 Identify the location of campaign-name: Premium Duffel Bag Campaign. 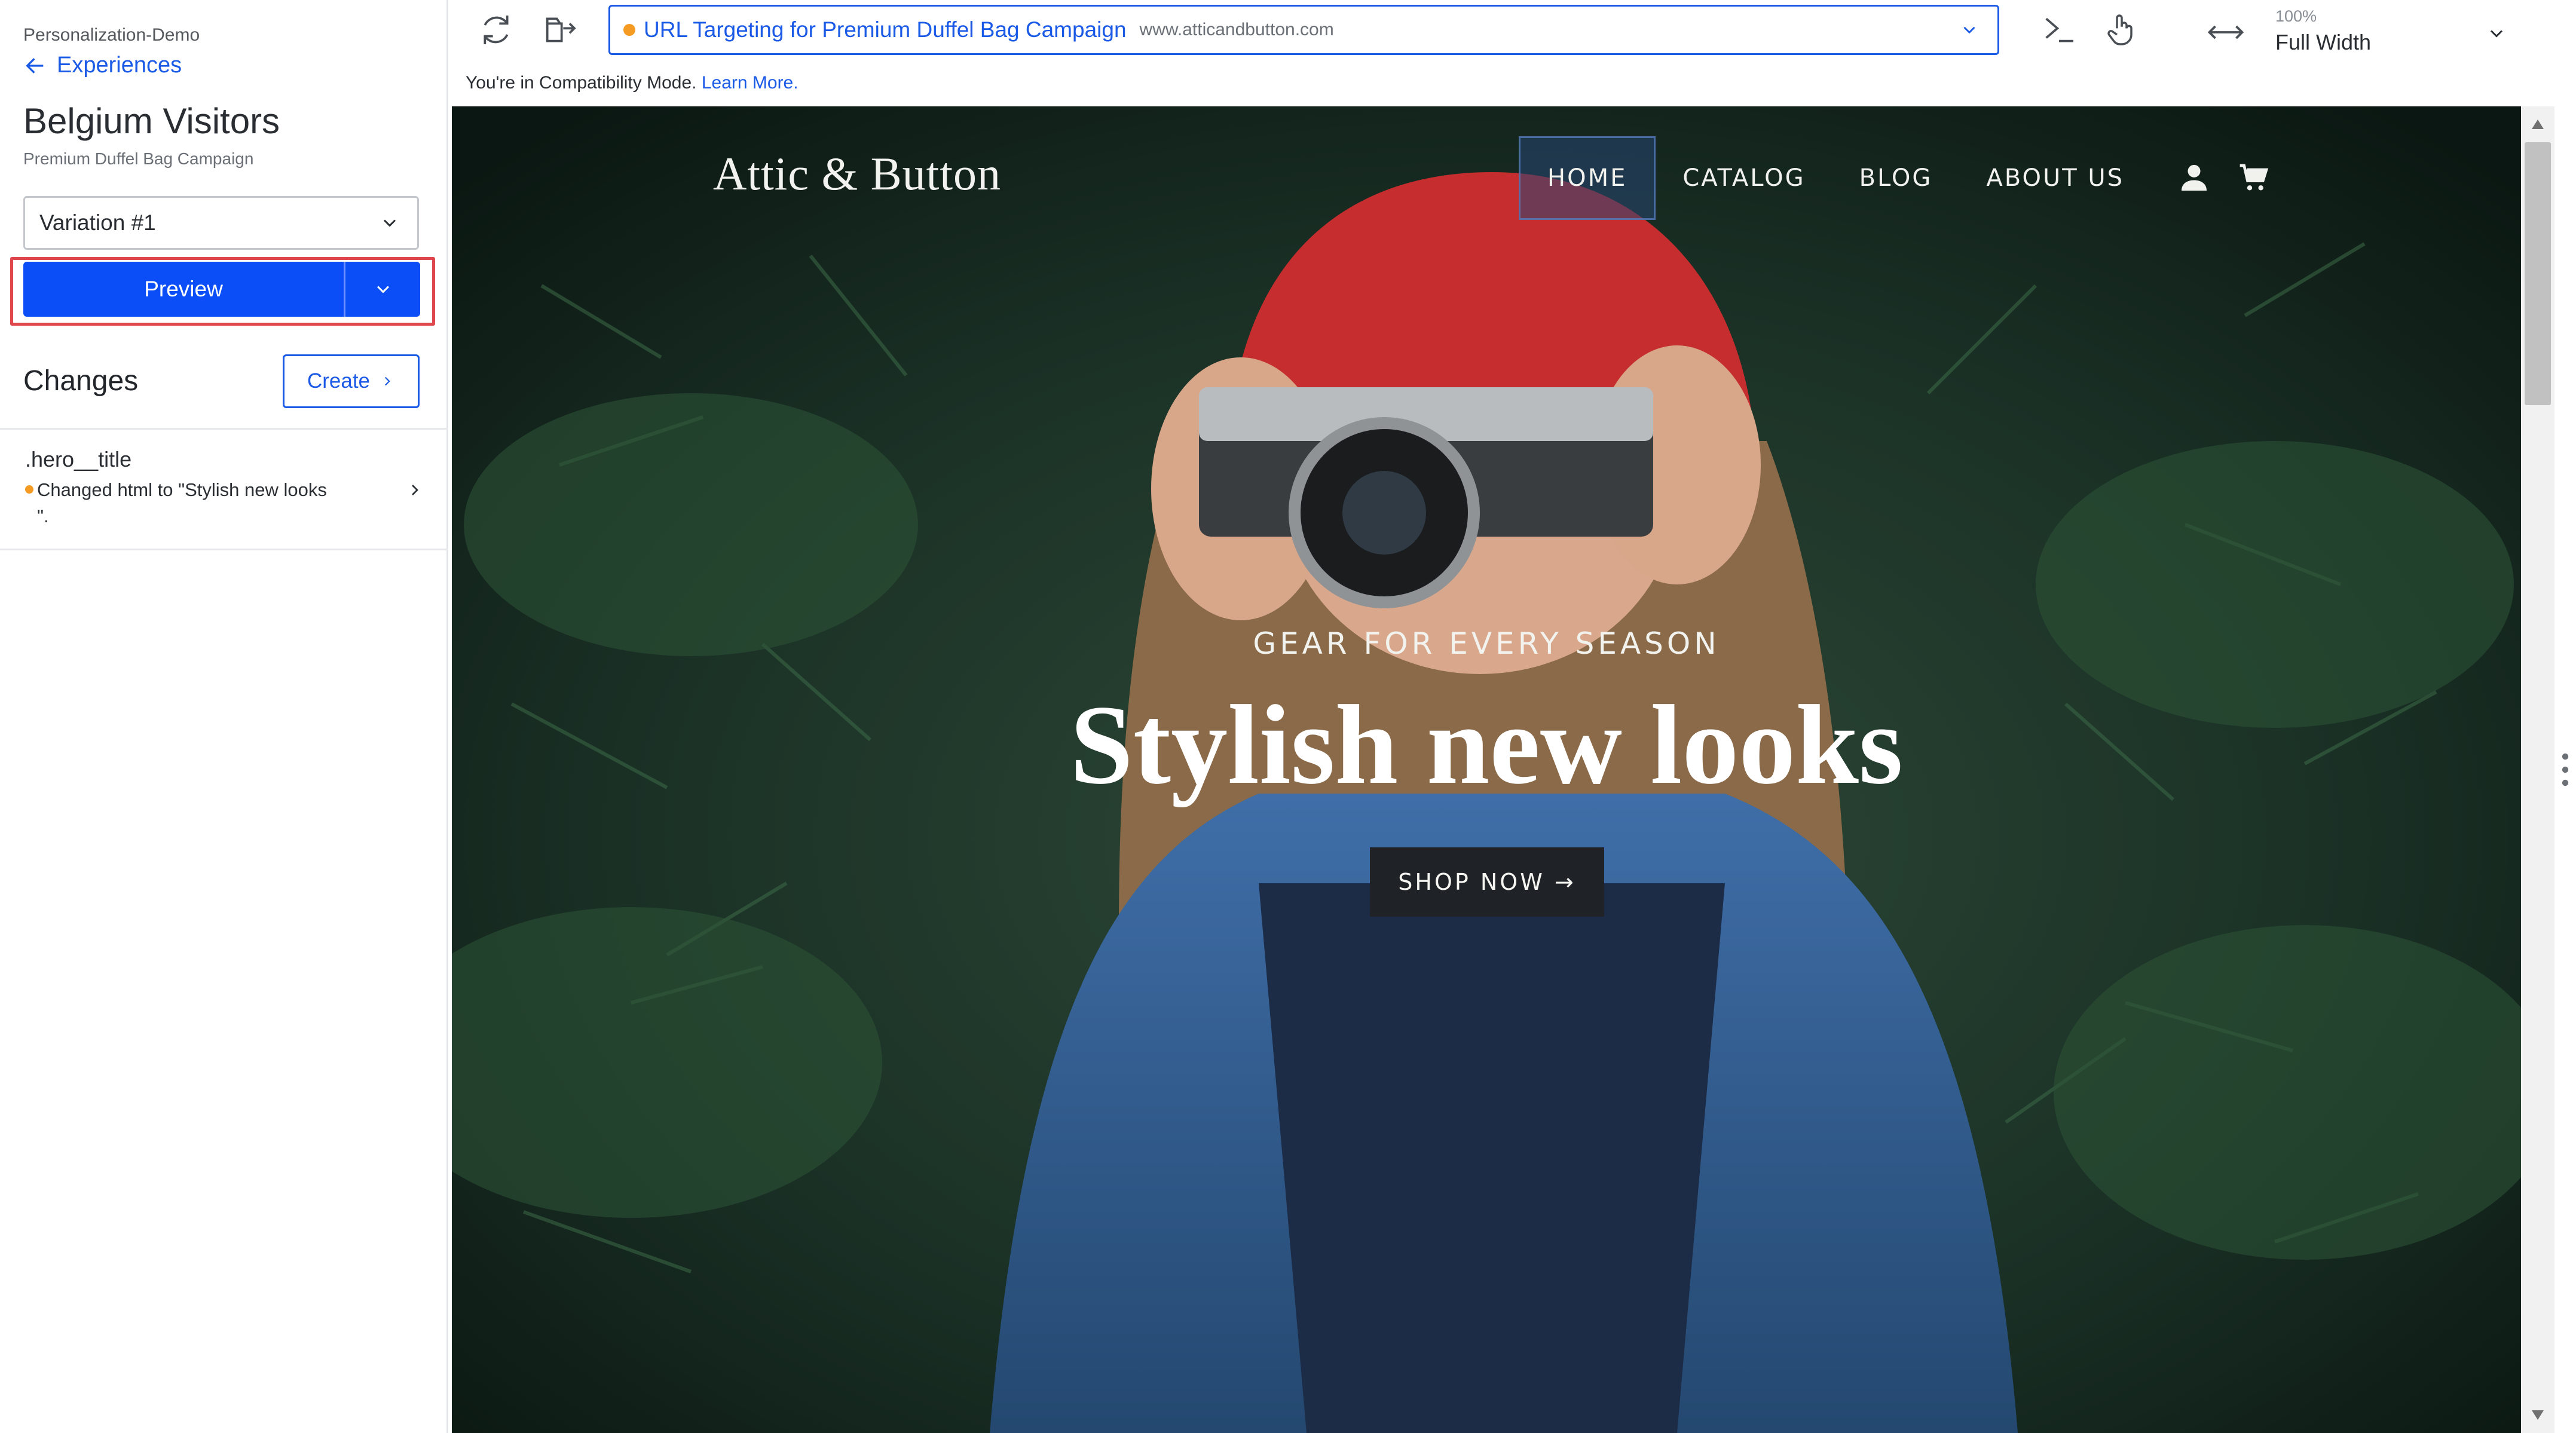
(138, 158).